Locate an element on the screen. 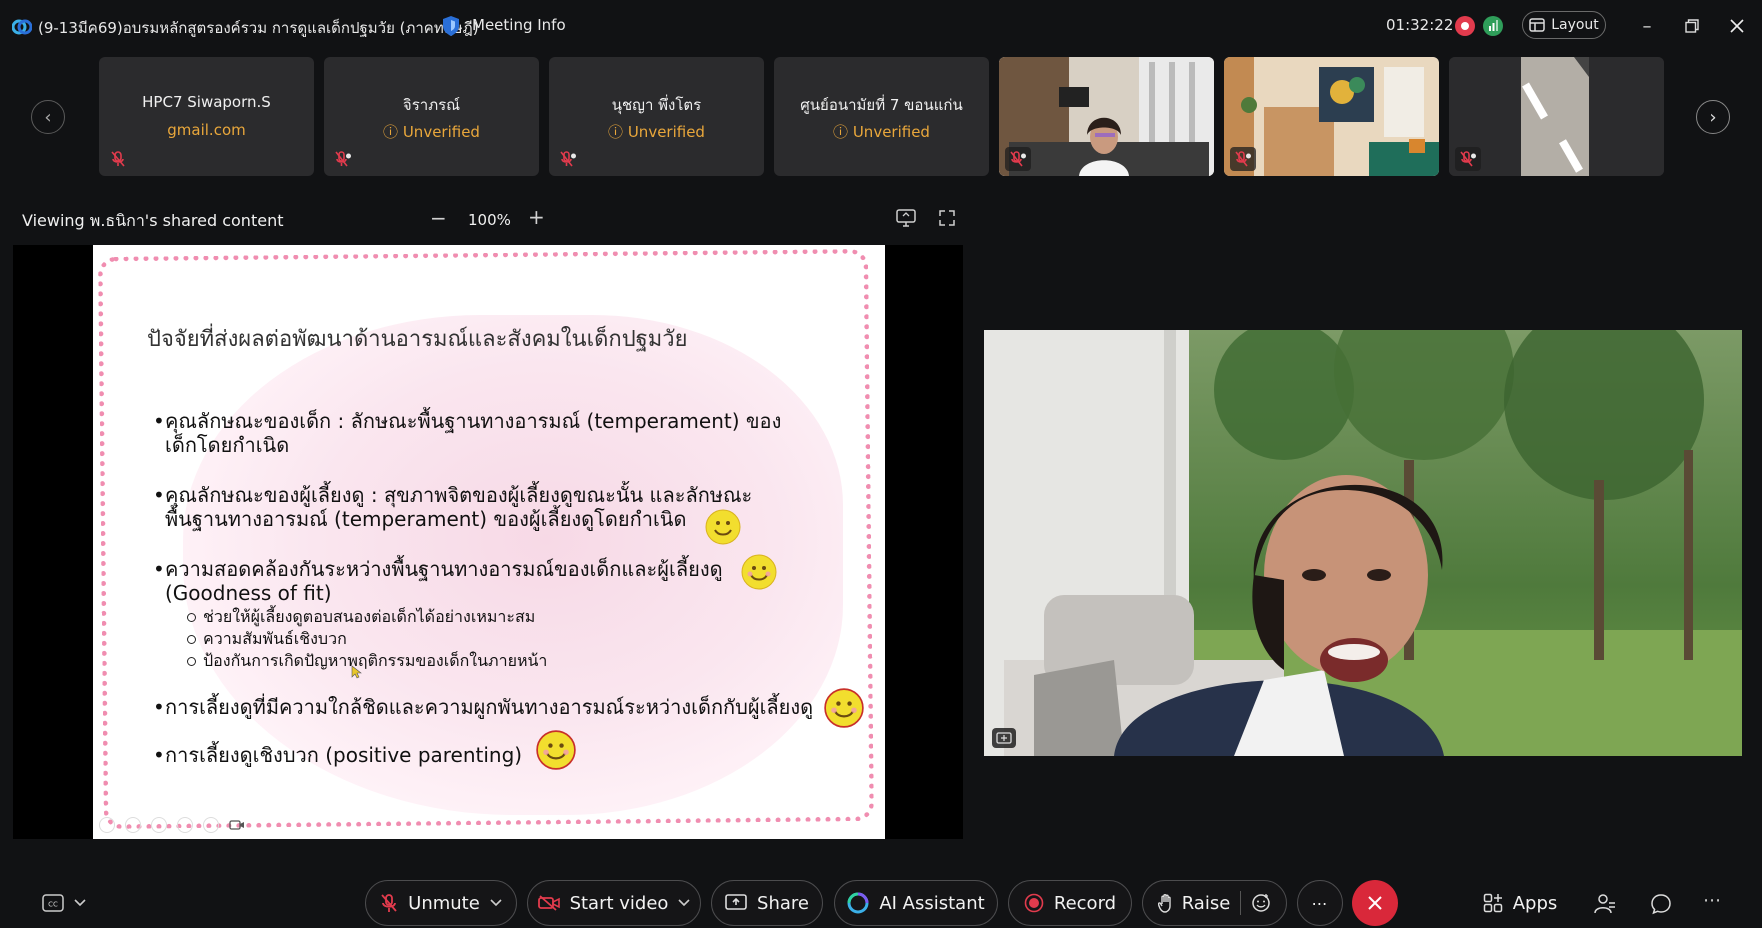 The width and height of the screenshot is (1762, 928). restore-window-icon is located at coordinates (1692, 26).